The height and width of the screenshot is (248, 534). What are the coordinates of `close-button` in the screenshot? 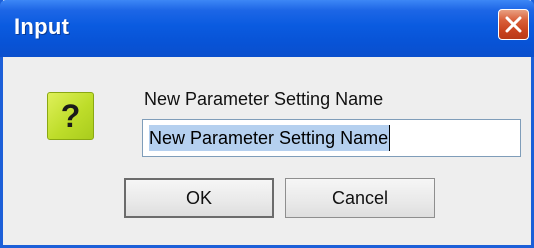 It's located at (513, 24).